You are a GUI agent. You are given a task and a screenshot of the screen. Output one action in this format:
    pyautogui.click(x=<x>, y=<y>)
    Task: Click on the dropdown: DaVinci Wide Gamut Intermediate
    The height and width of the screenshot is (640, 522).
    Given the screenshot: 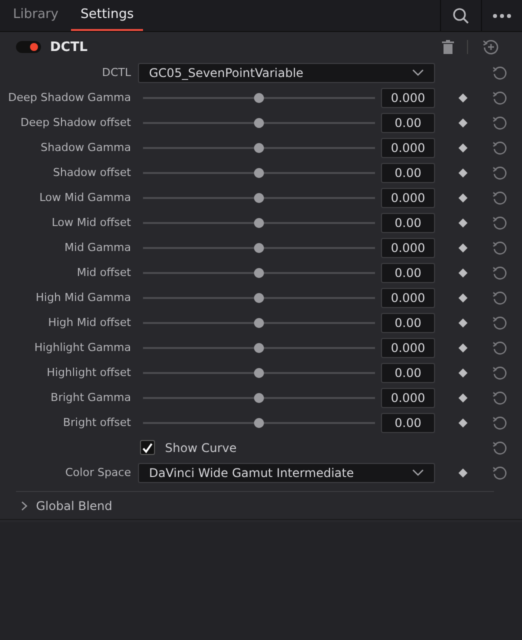 What is the action you would take?
    pyautogui.click(x=286, y=472)
    